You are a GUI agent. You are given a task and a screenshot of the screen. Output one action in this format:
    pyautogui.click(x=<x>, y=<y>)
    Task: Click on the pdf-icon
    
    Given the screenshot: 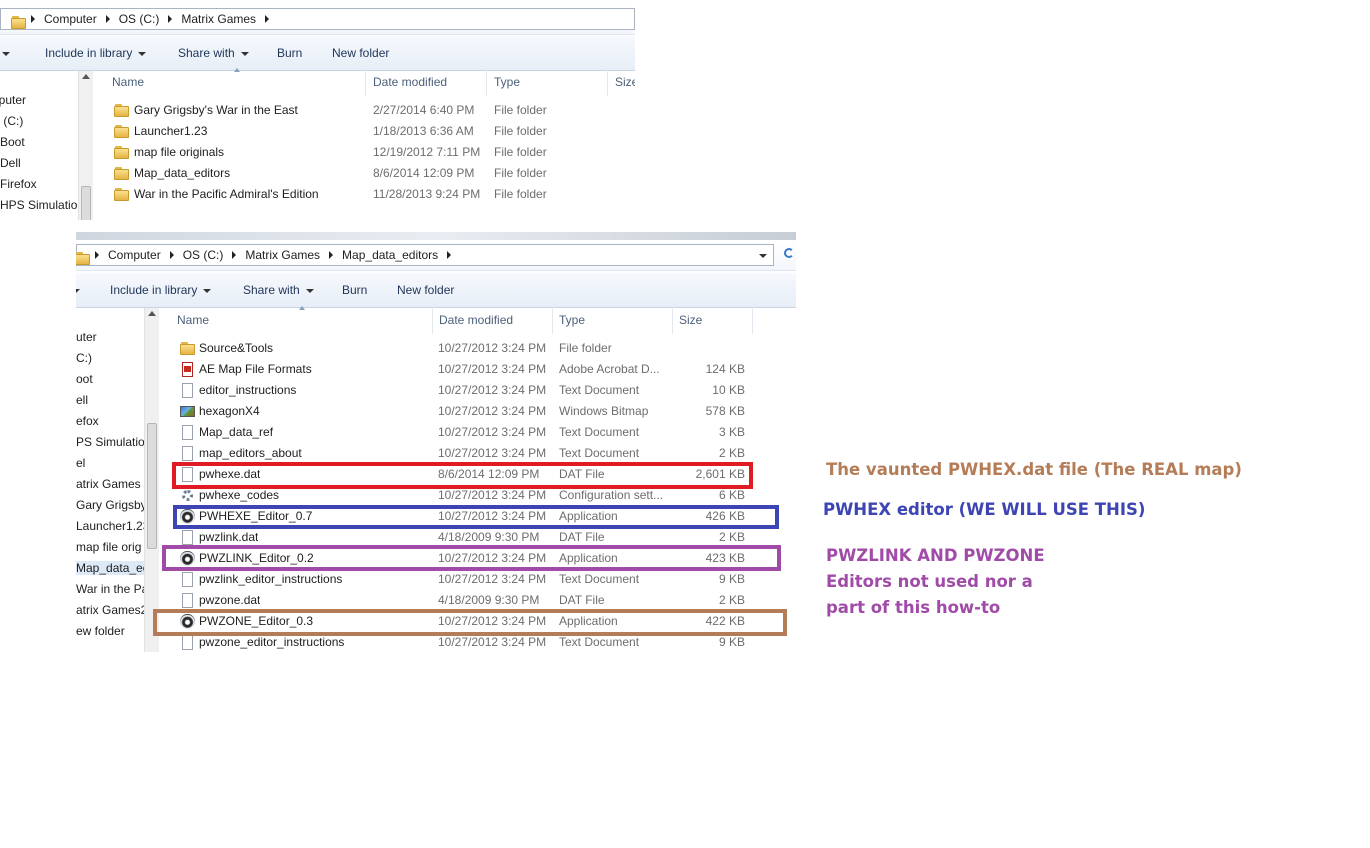 What is the action you would take?
    pyautogui.click(x=188, y=369)
    